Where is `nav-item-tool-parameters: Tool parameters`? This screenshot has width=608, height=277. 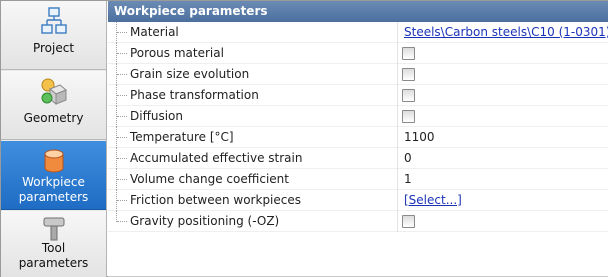
nav-item-tool-parameters: Tool parameters is located at coordinates (53, 244).